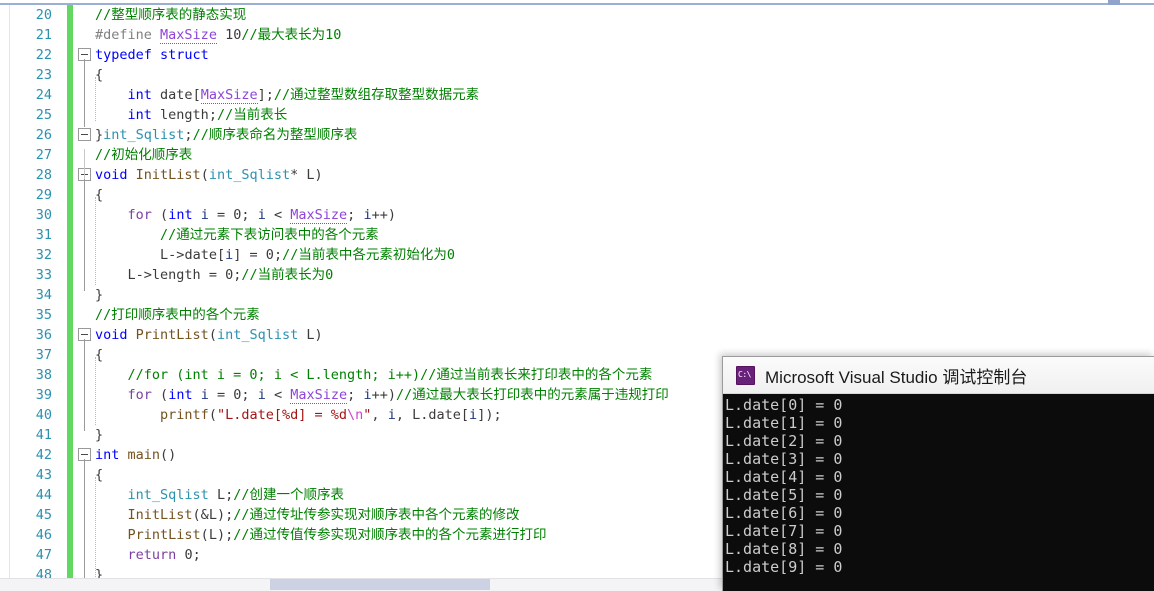 The image size is (1154, 591). Describe the element at coordinates (577, 175) in the screenshot. I see `code-line: 28 void InitList(int_Sqlist* L)` at that location.